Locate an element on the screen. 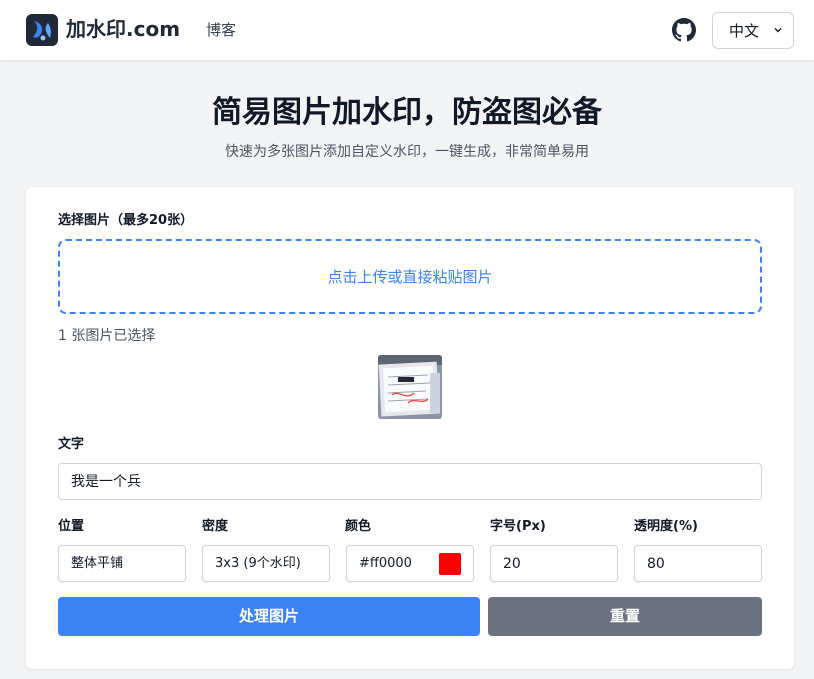  density-select: 3x3 (9个水印) is located at coordinates (266, 563).